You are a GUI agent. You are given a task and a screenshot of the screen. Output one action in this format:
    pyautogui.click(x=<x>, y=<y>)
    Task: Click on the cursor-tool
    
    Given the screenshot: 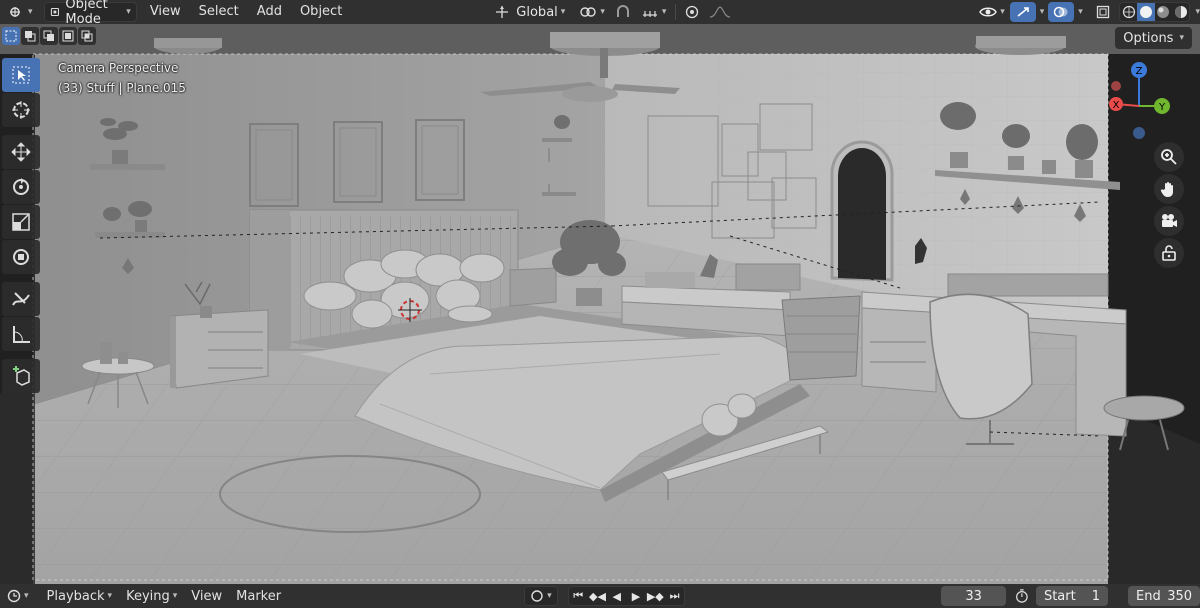 What is the action you would take?
    pyautogui.click(x=21, y=110)
    